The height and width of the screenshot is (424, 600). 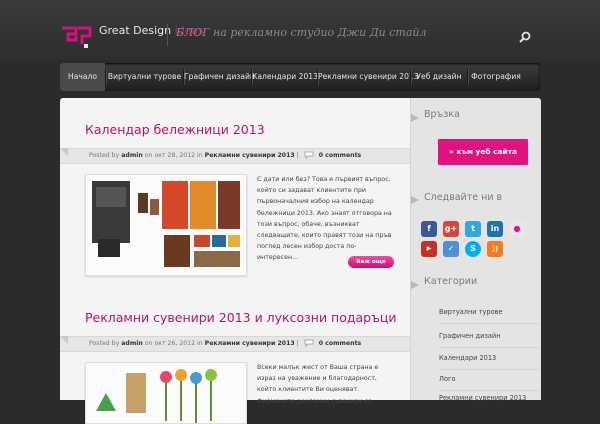 I want to click on nav-item-home: Начало, so click(x=82, y=77).